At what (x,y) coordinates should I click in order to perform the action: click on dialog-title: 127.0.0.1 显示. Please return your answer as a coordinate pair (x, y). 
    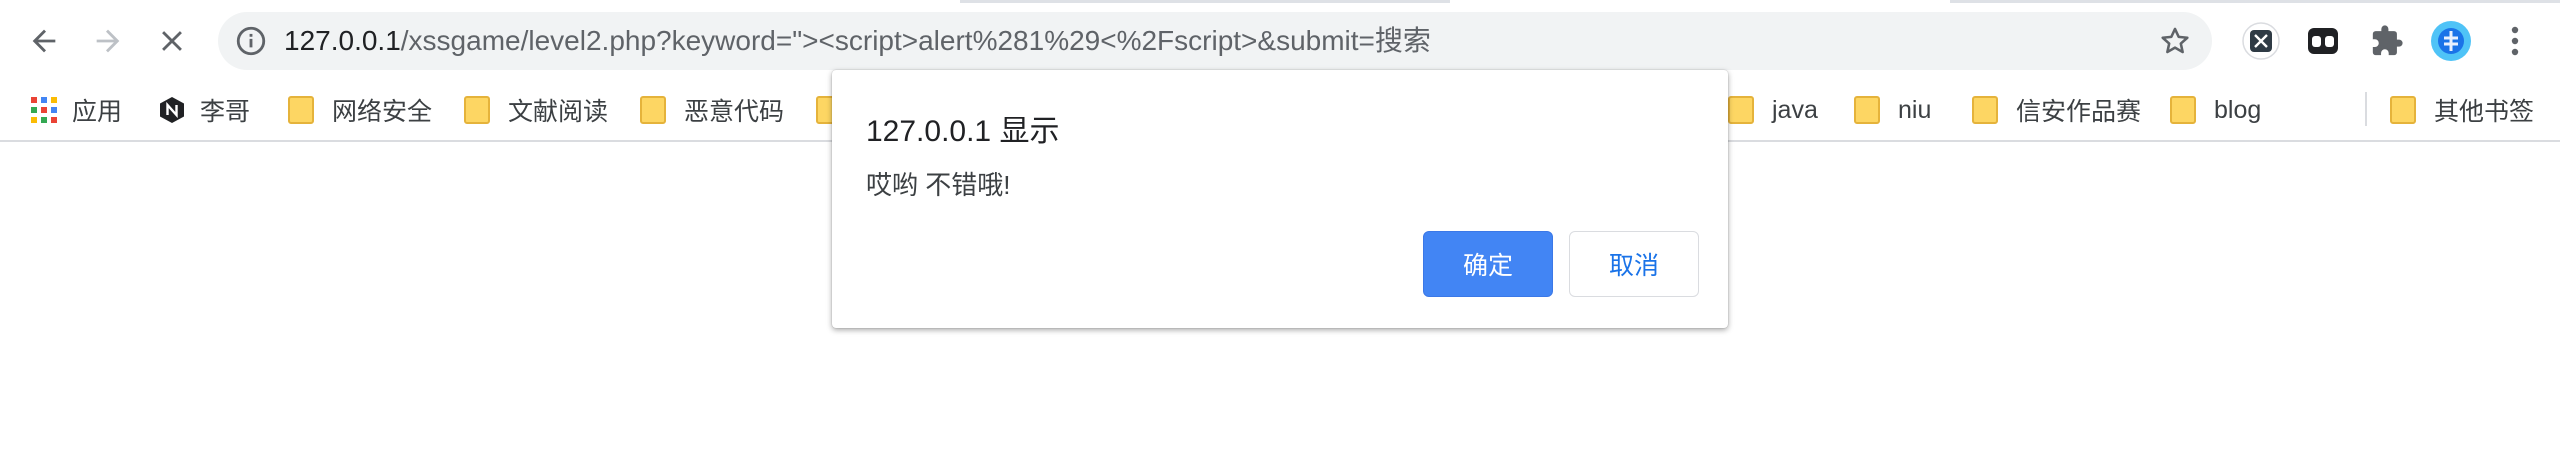
    Looking at the image, I should click on (963, 131).